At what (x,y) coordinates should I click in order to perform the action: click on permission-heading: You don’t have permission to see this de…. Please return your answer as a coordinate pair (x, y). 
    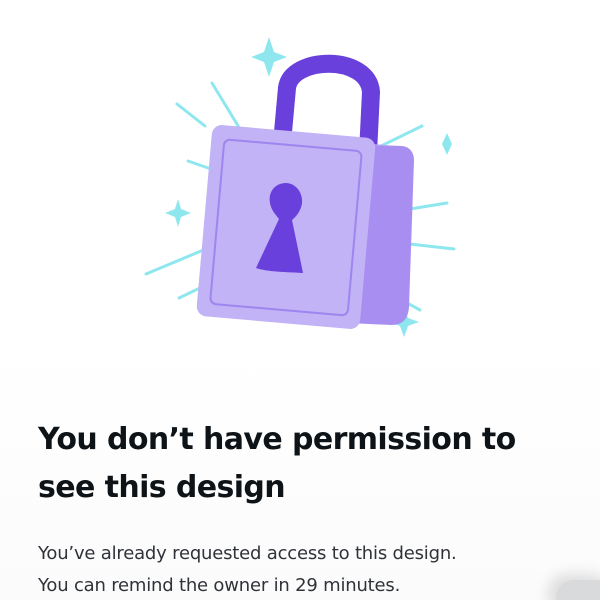
    Looking at the image, I should click on (277, 463).